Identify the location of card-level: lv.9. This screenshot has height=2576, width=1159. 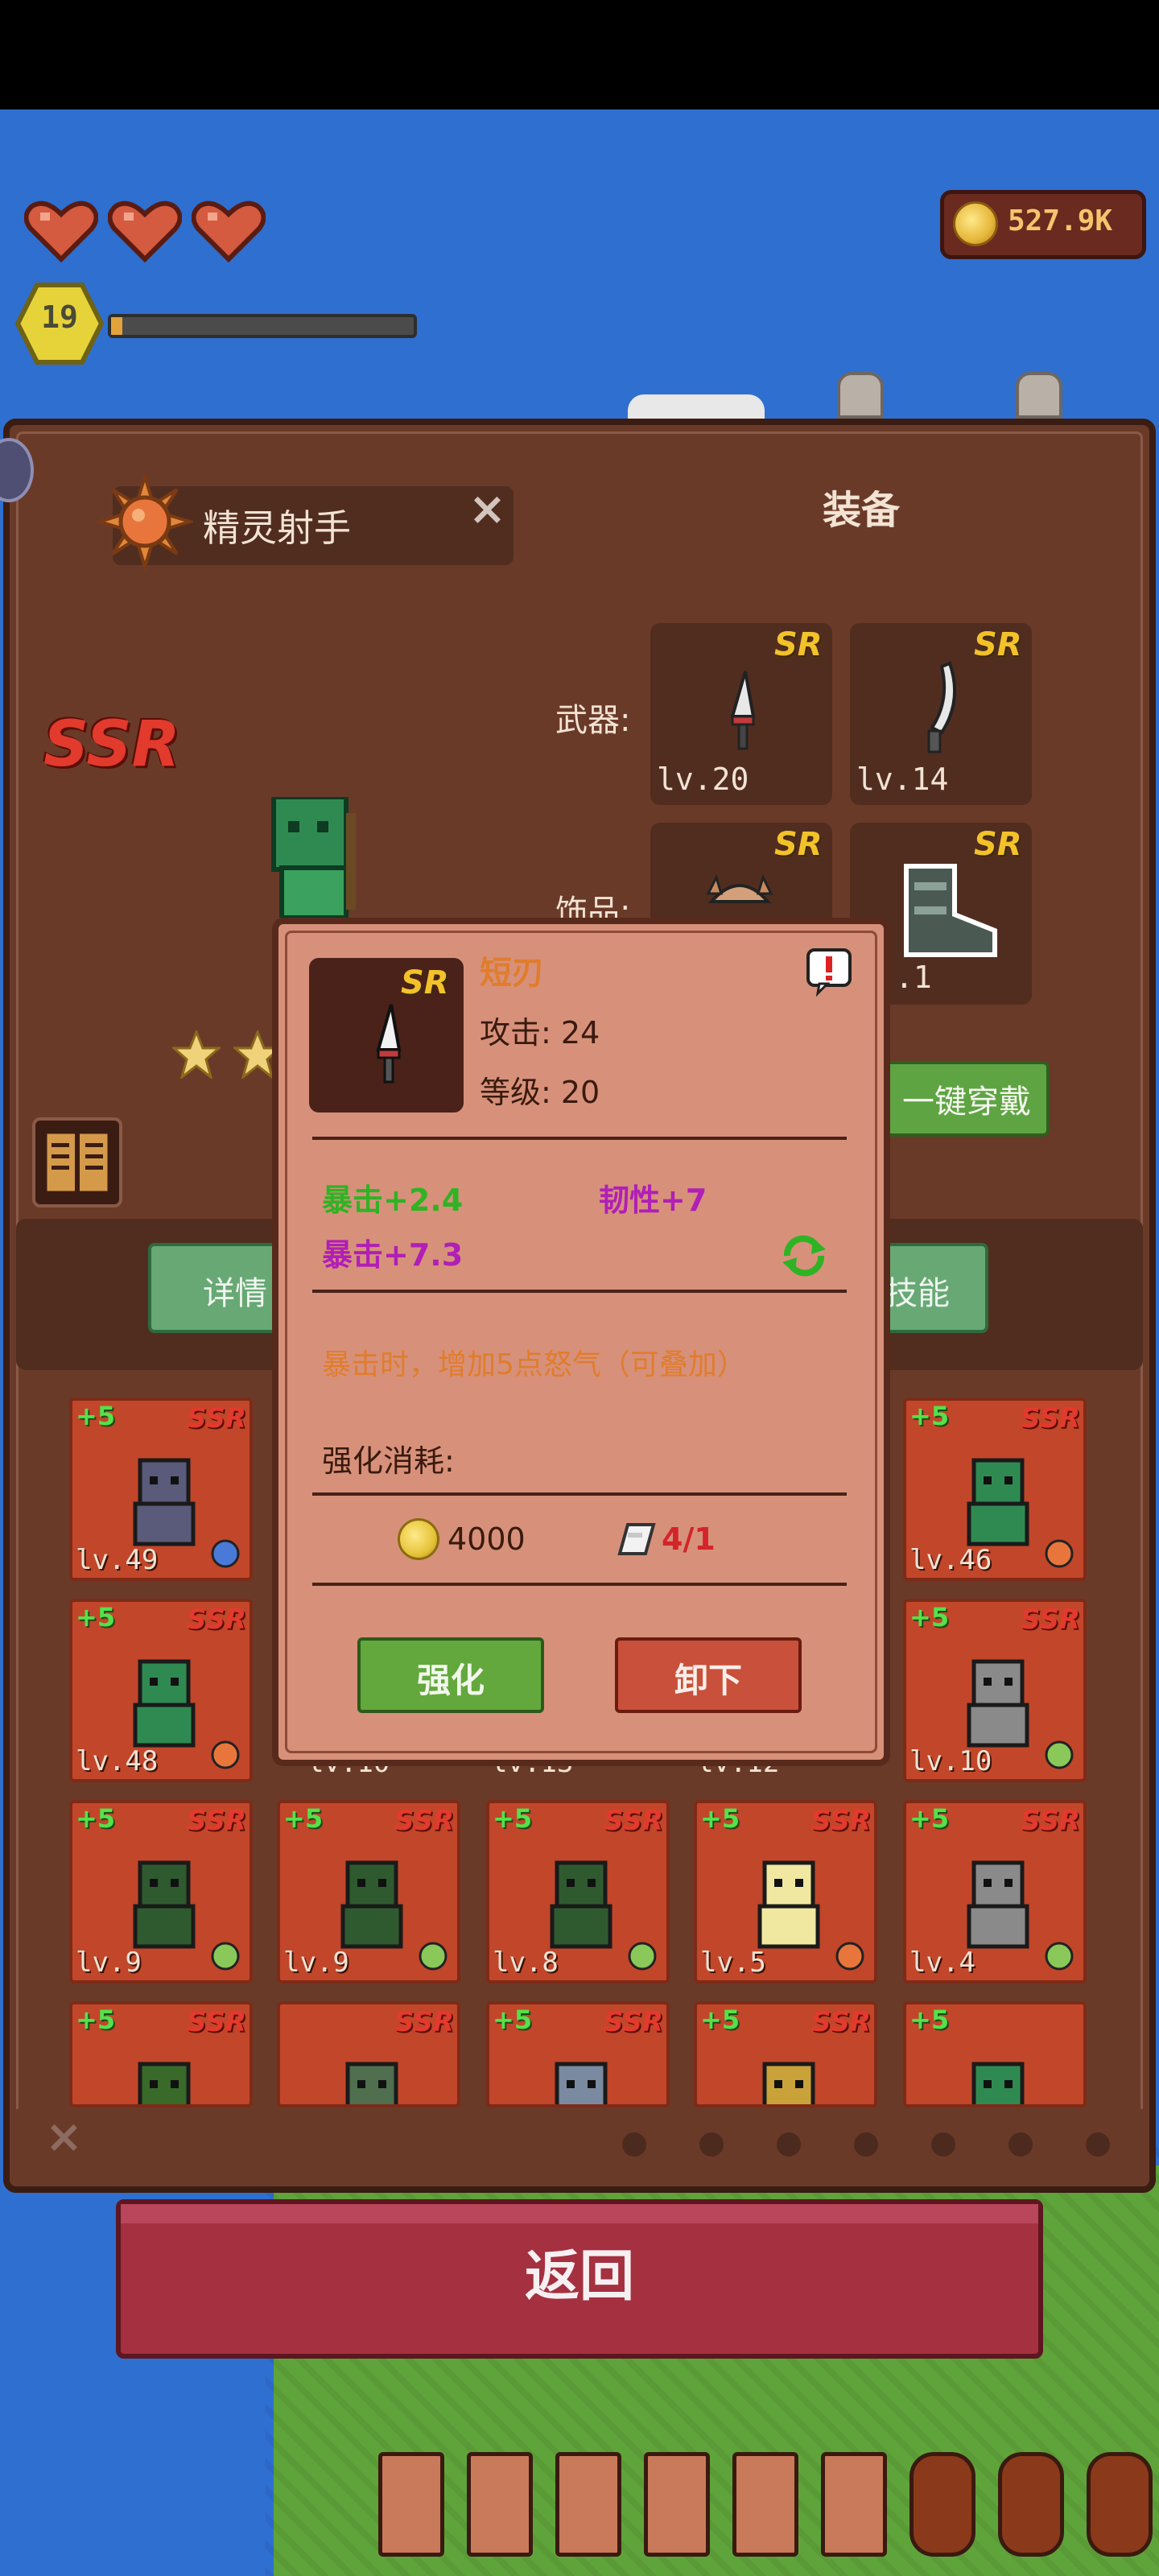
(109, 1962).